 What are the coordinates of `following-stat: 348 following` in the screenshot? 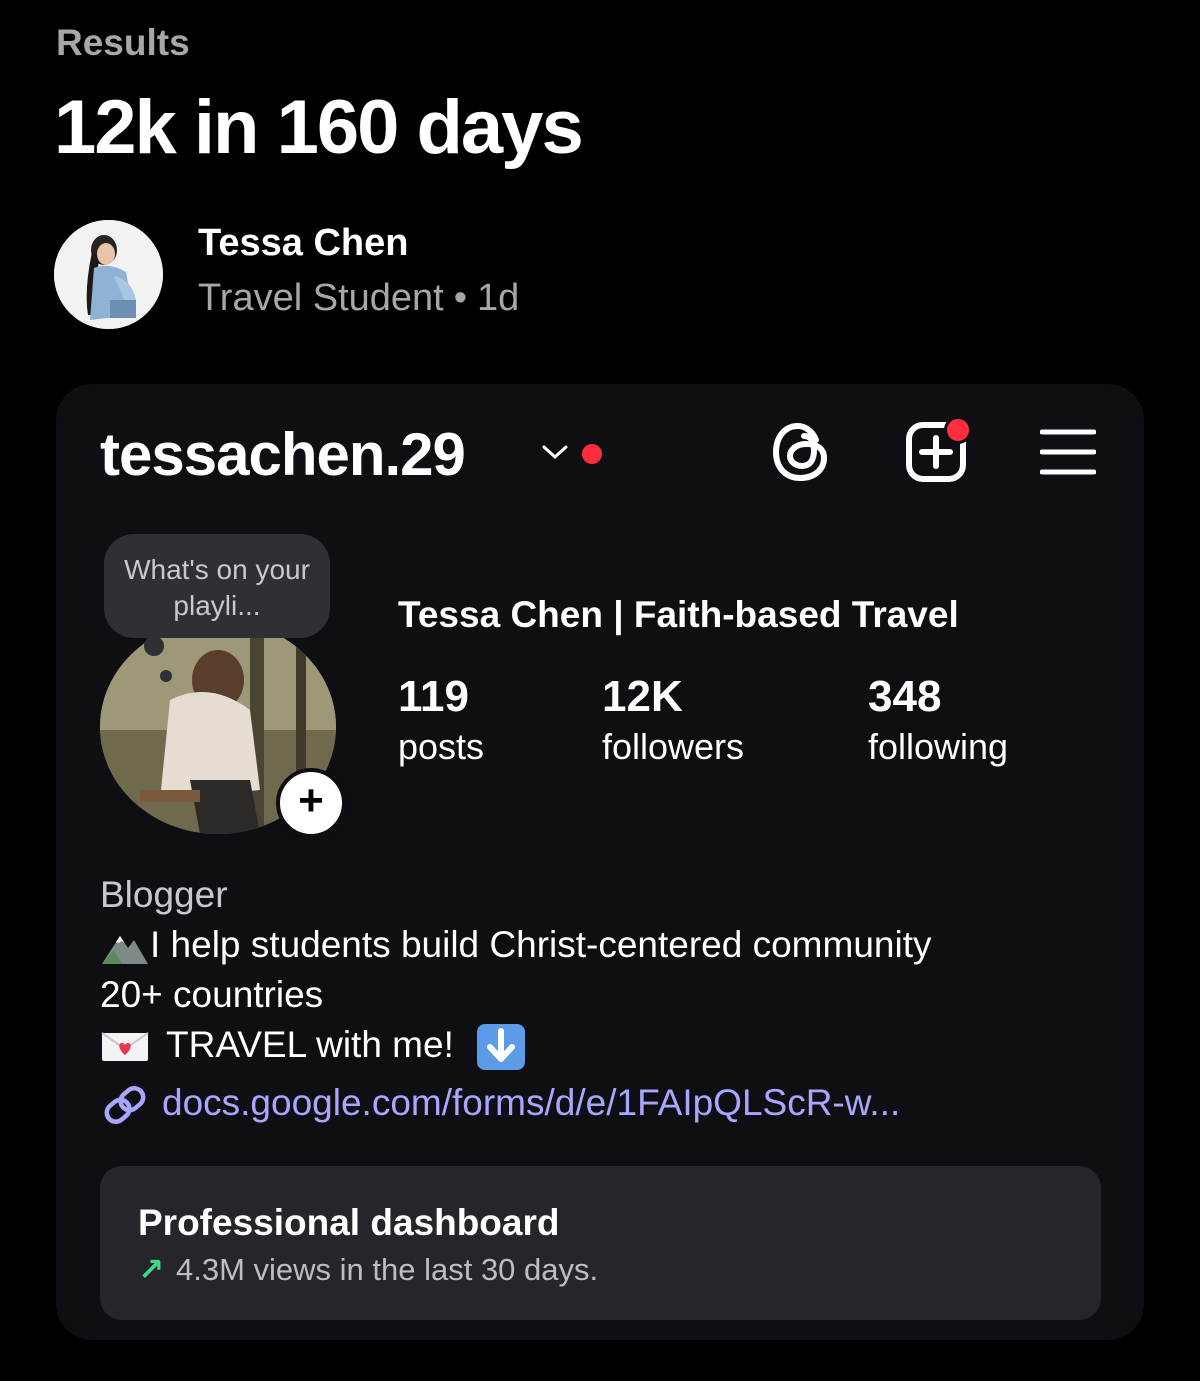 It's located at (938, 720).